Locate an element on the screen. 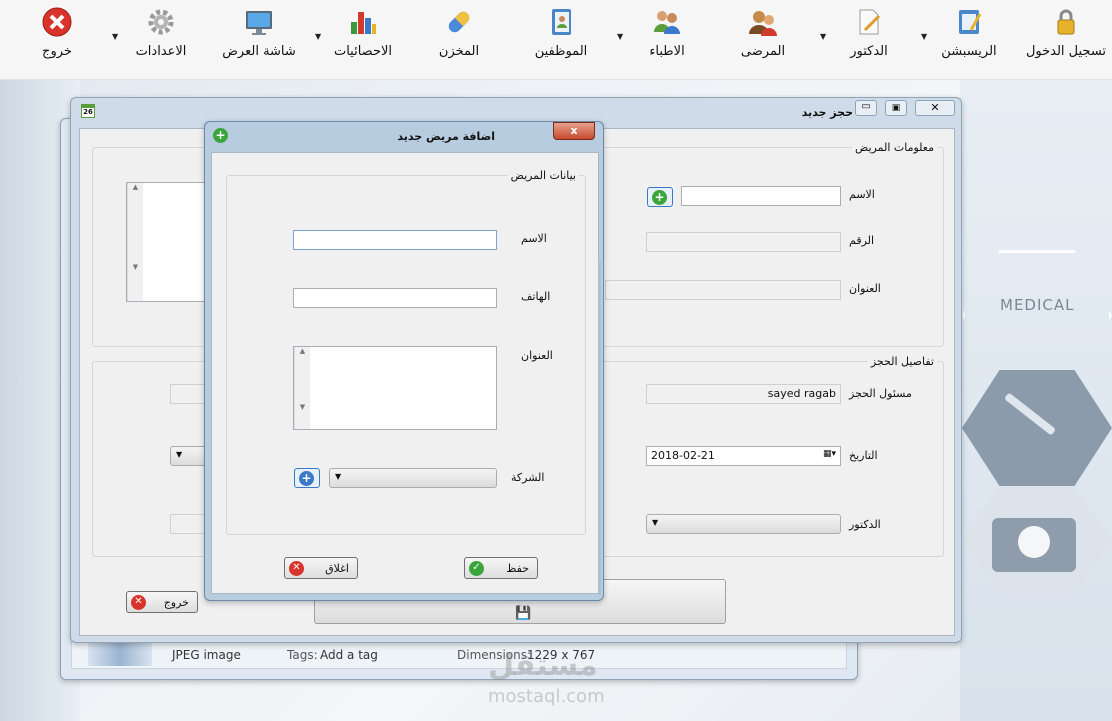 Image resolution: width=1112 pixels, height=721 pixels. exit-icon is located at coordinates (57, 22).